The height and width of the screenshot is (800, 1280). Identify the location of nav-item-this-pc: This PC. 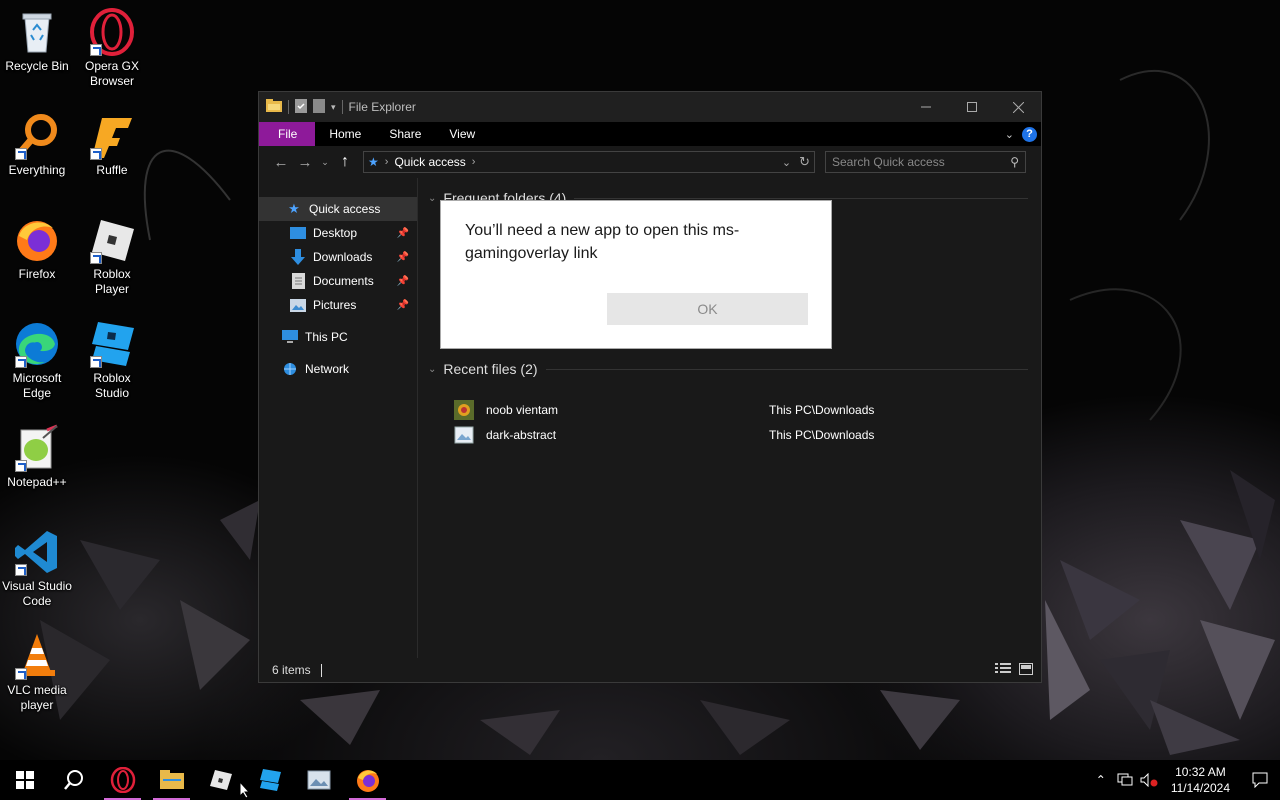
(338, 337).